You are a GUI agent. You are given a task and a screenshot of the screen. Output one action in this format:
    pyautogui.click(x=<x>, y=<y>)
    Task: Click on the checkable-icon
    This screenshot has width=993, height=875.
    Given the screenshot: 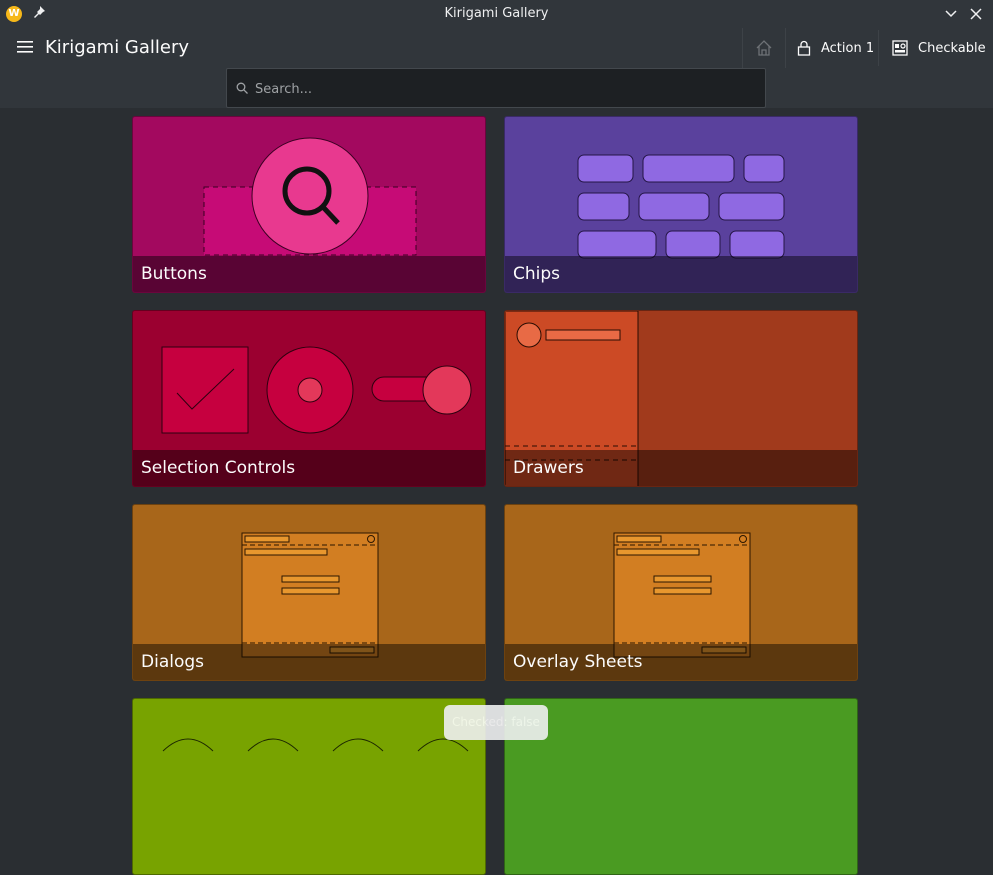 What is the action you would take?
    pyautogui.click(x=900, y=48)
    